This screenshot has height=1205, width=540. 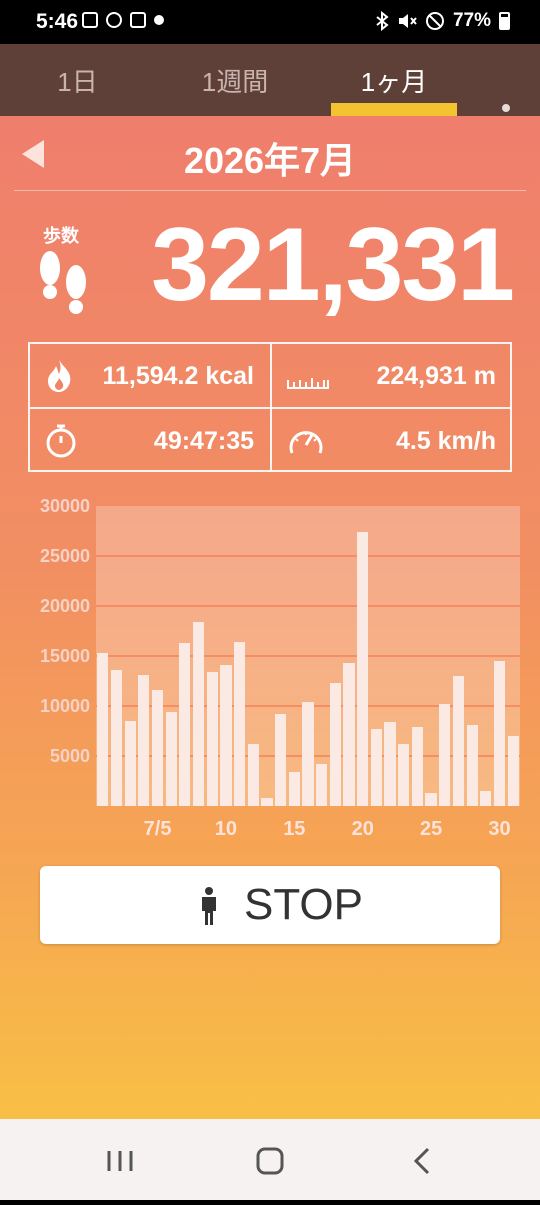 I want to click on back-icon, so click(x=421, y=1161).